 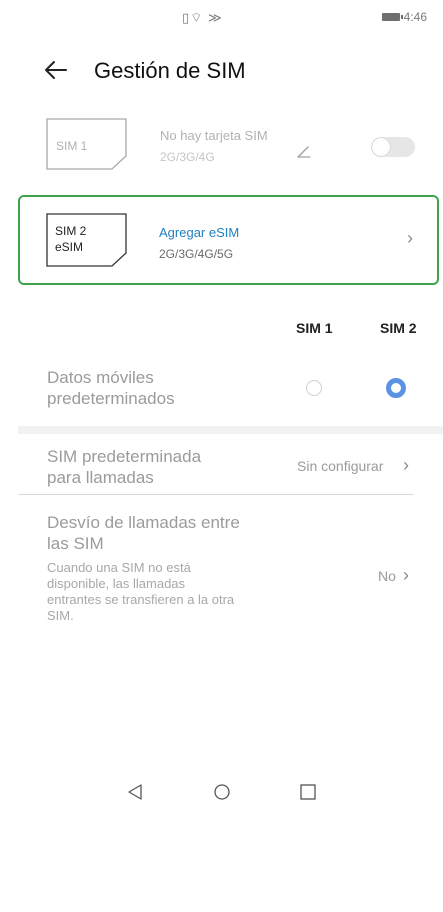 I want to click on status-time: 4:46, so click(x=415, y=17).